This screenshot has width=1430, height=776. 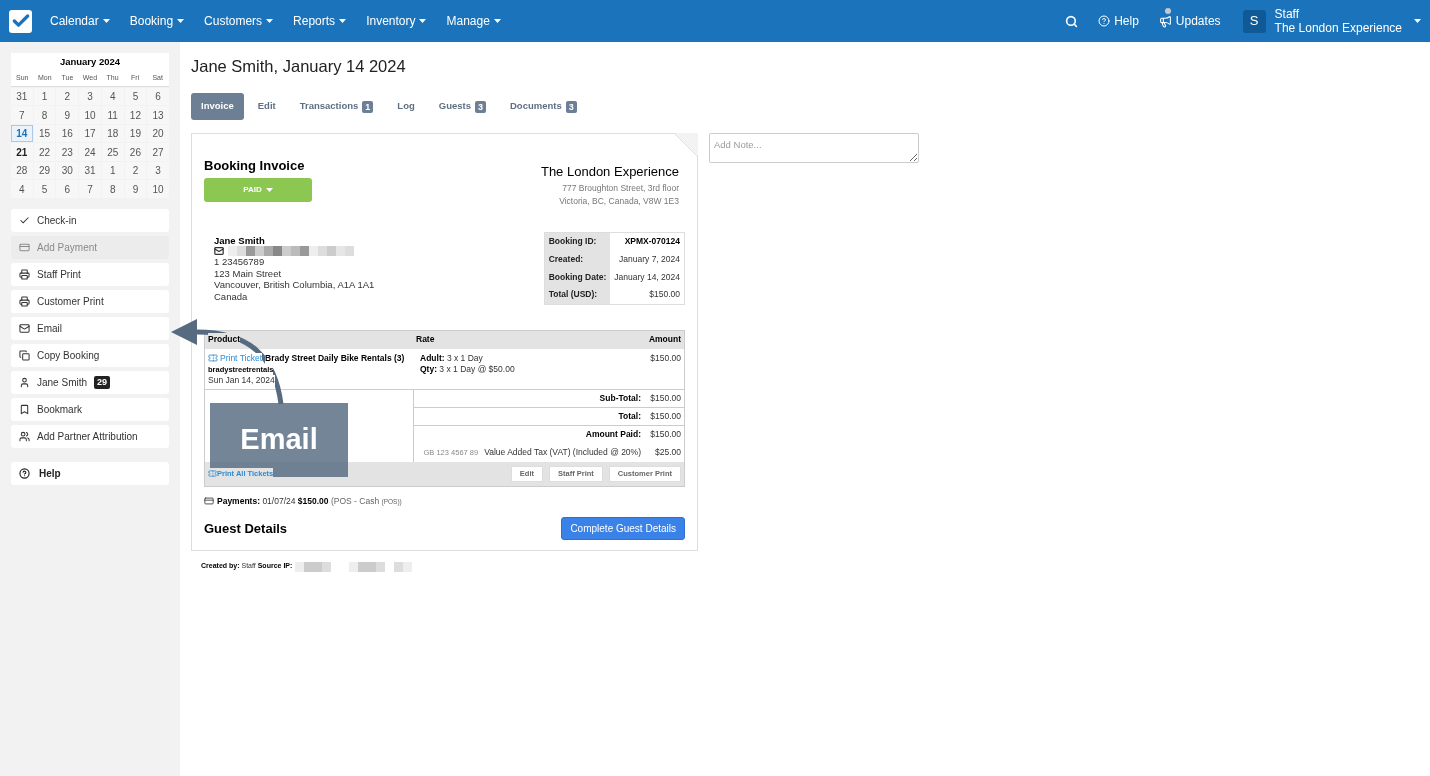 What do you see at coordinates (90, 473) in the screenshot?
I see `help-button: Help` at bounding box center [90, 473].